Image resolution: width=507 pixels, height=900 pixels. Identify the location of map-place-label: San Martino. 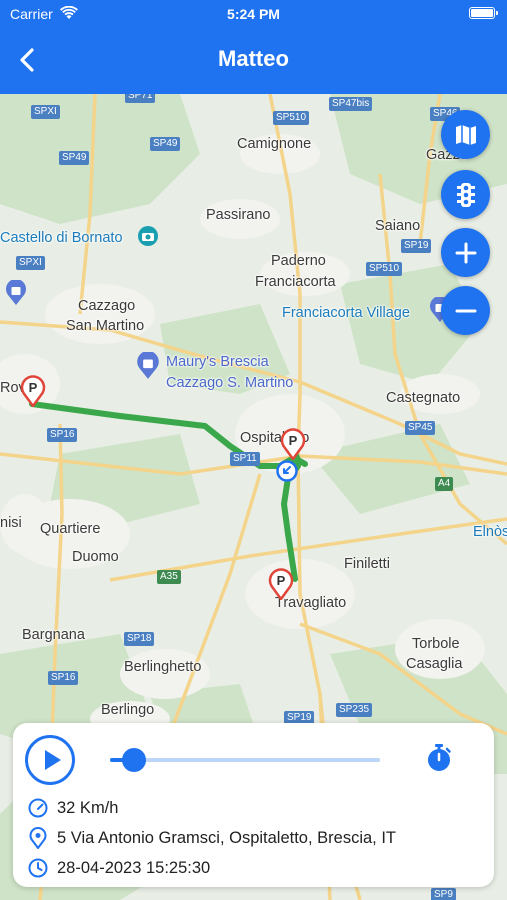
(105, 326).